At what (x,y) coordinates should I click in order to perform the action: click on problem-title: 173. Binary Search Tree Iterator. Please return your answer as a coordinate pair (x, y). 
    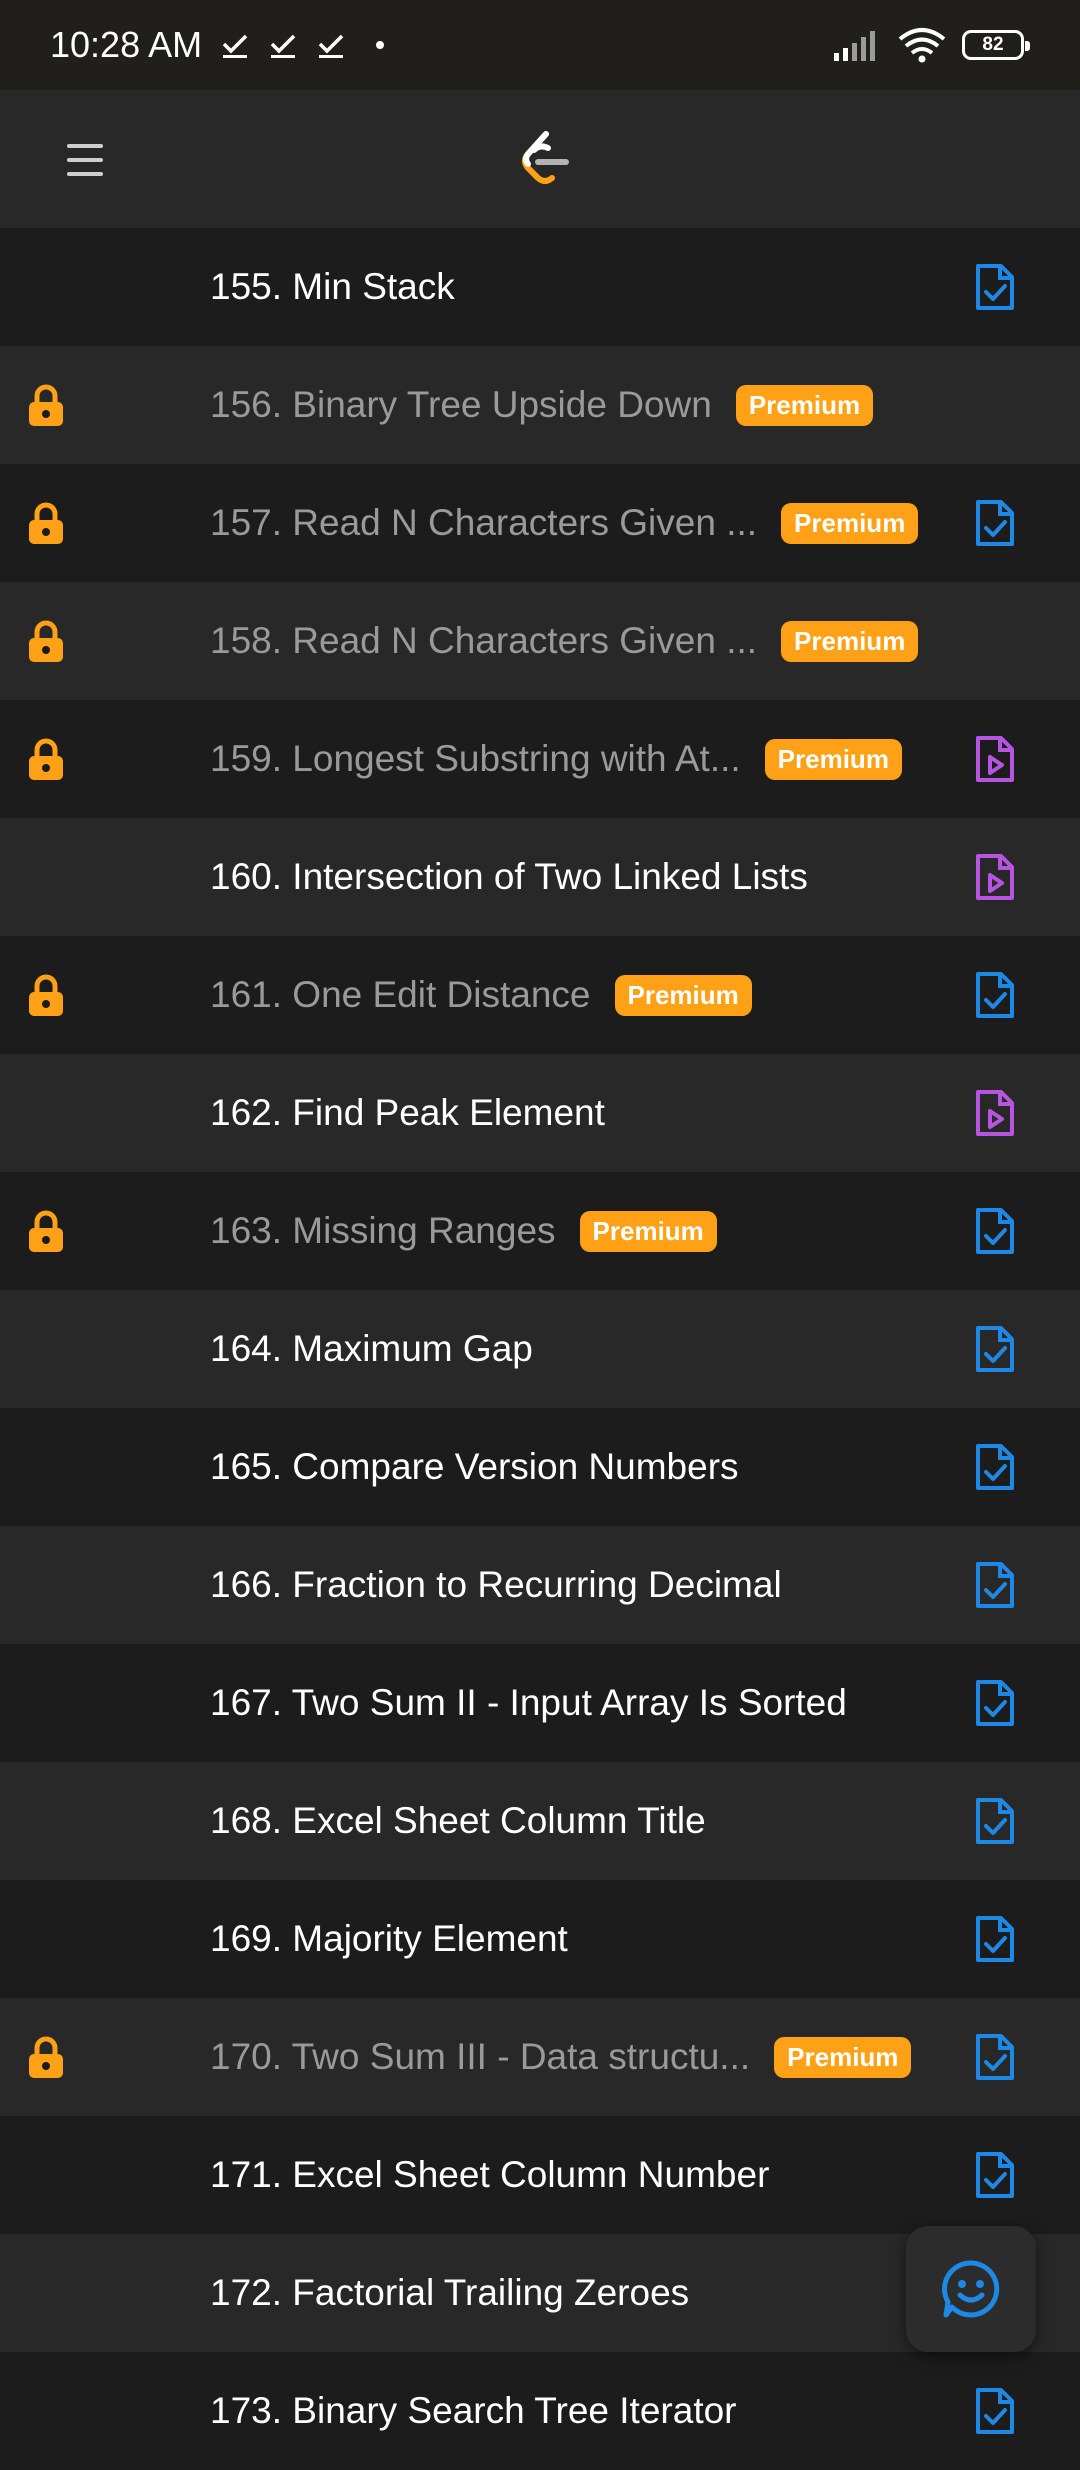
    Looking at the image, I should click on (473, 2410).